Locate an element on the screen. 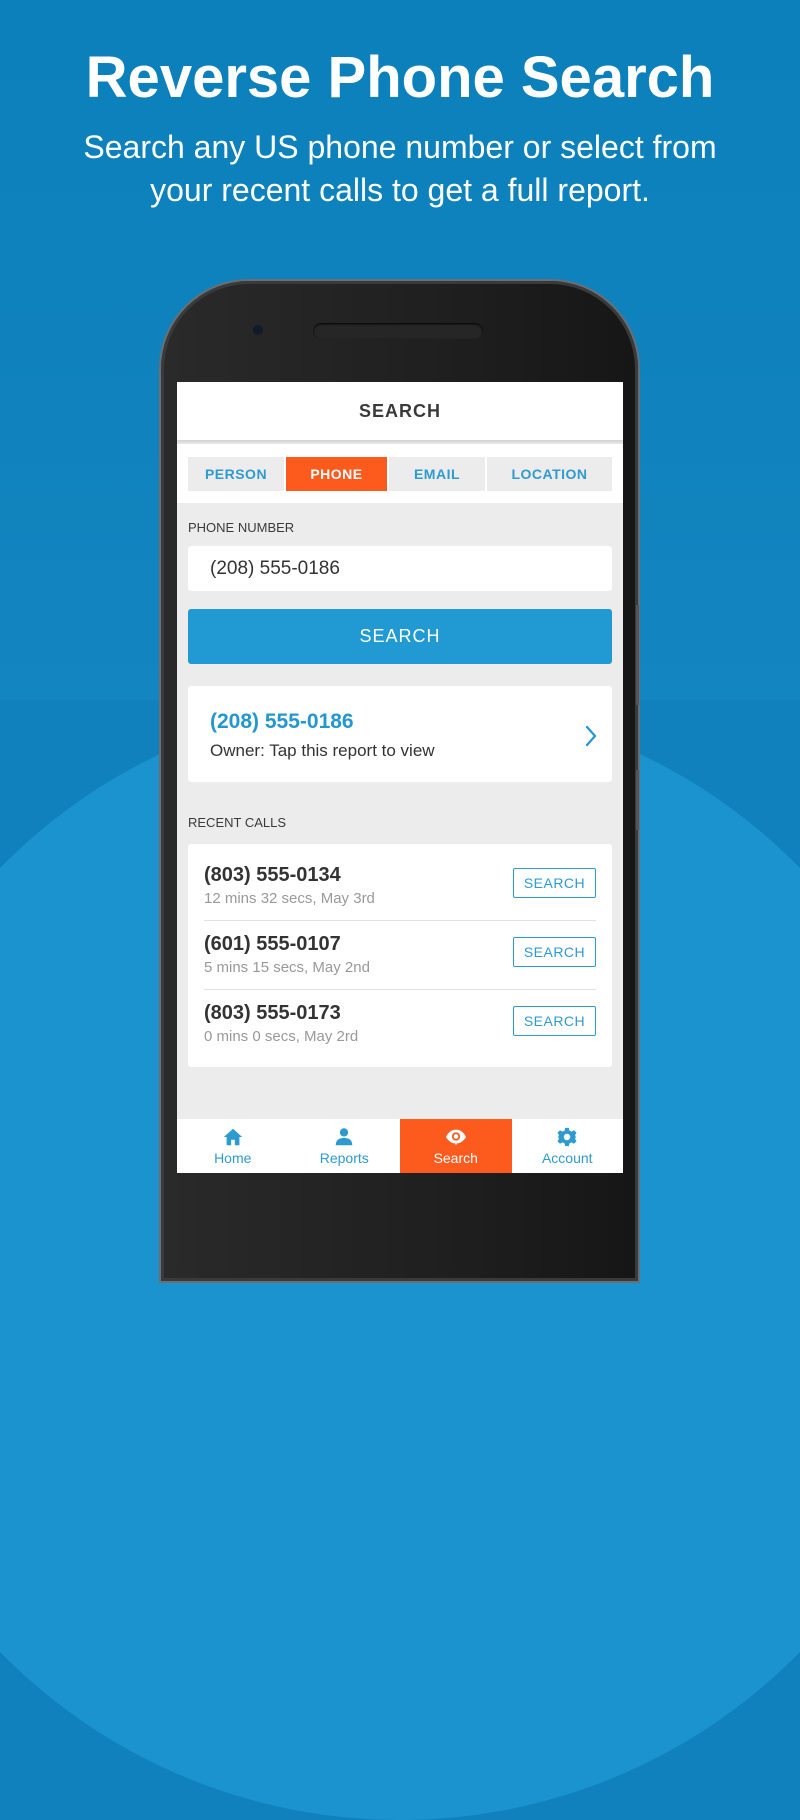 This screenshot has height=1820, width=800. nav-home: Home is located at coordinates (233, 1146).